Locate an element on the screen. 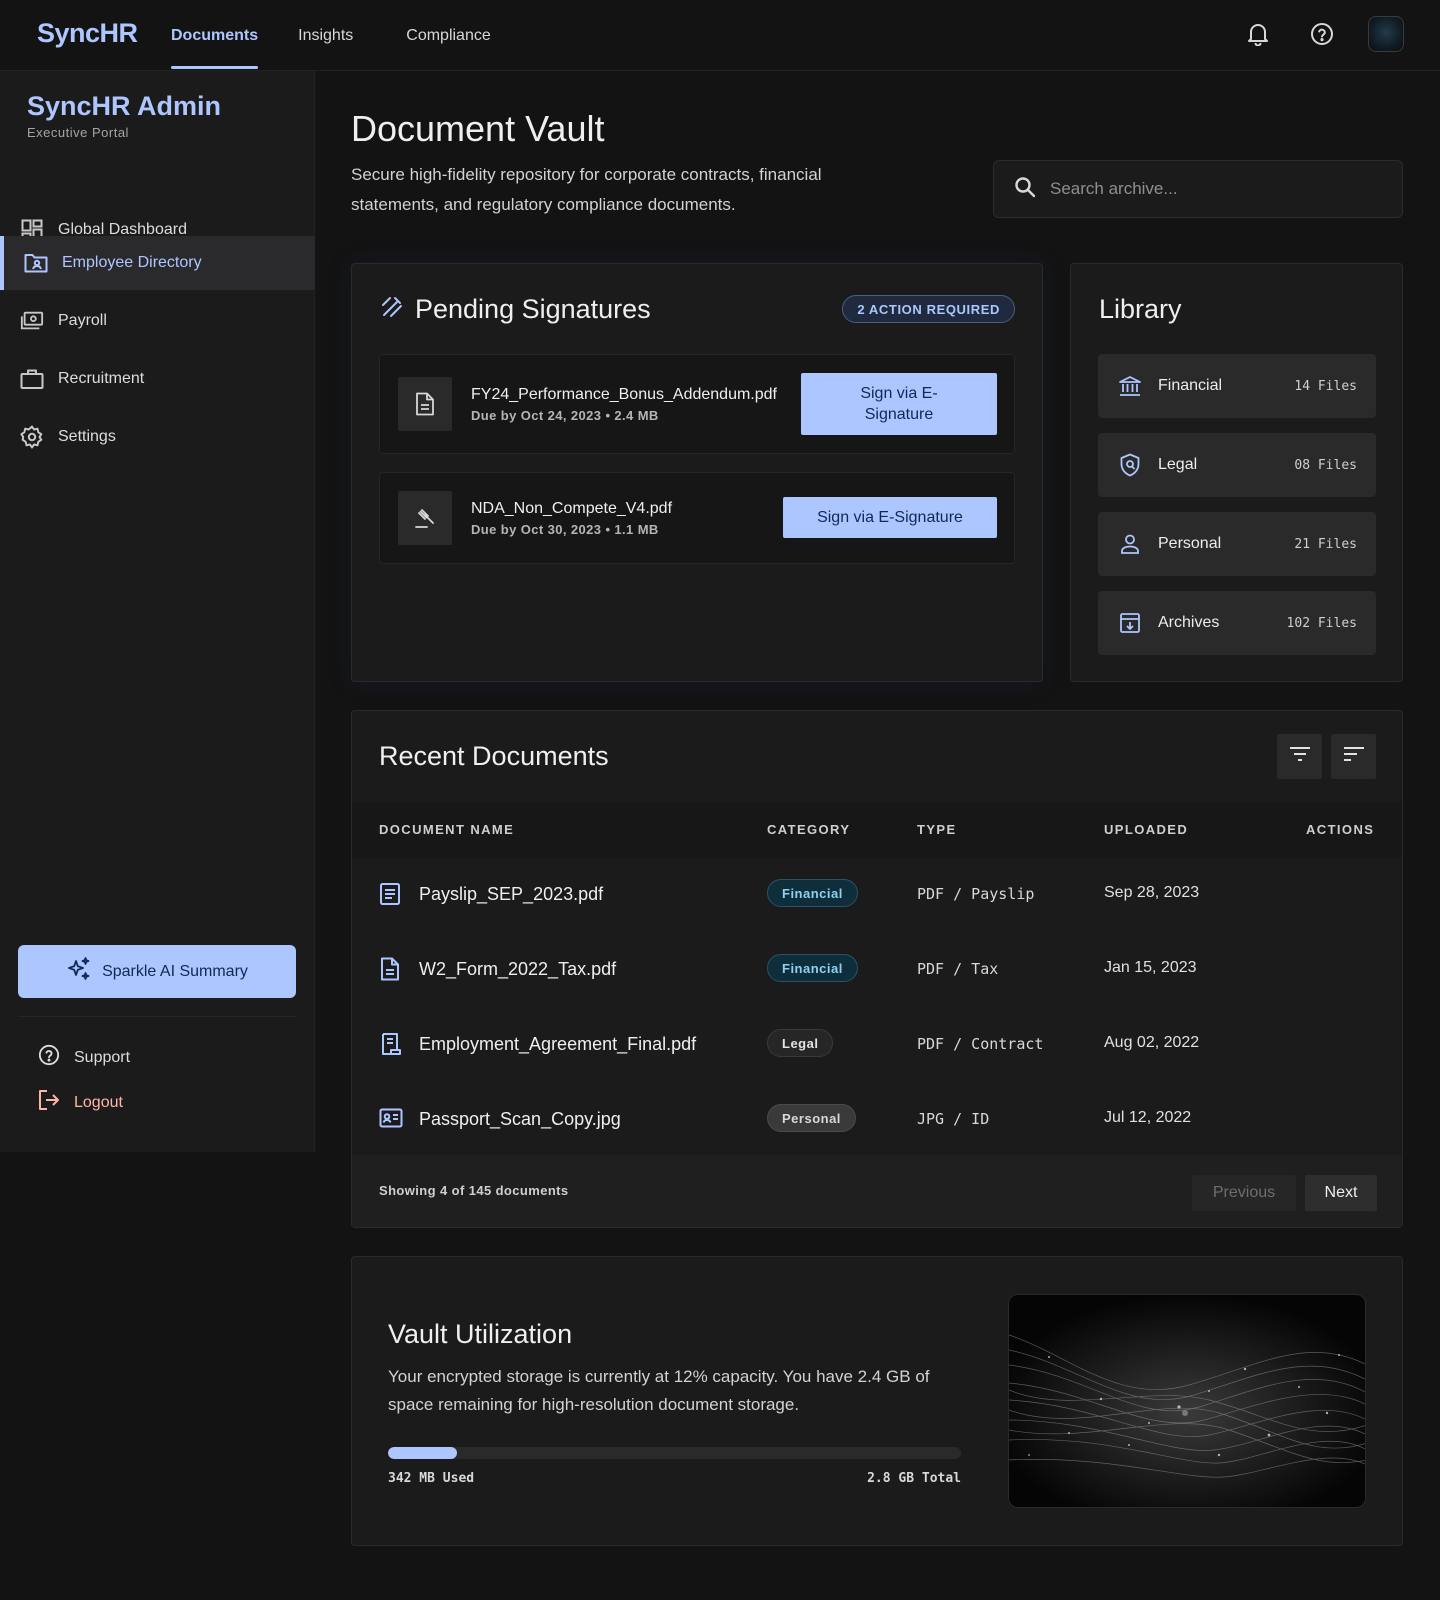 This screenshot has height=1600, width=1440. top-bar: SyncHR Documents Insights Compliance is located at coordinates (720, 35).